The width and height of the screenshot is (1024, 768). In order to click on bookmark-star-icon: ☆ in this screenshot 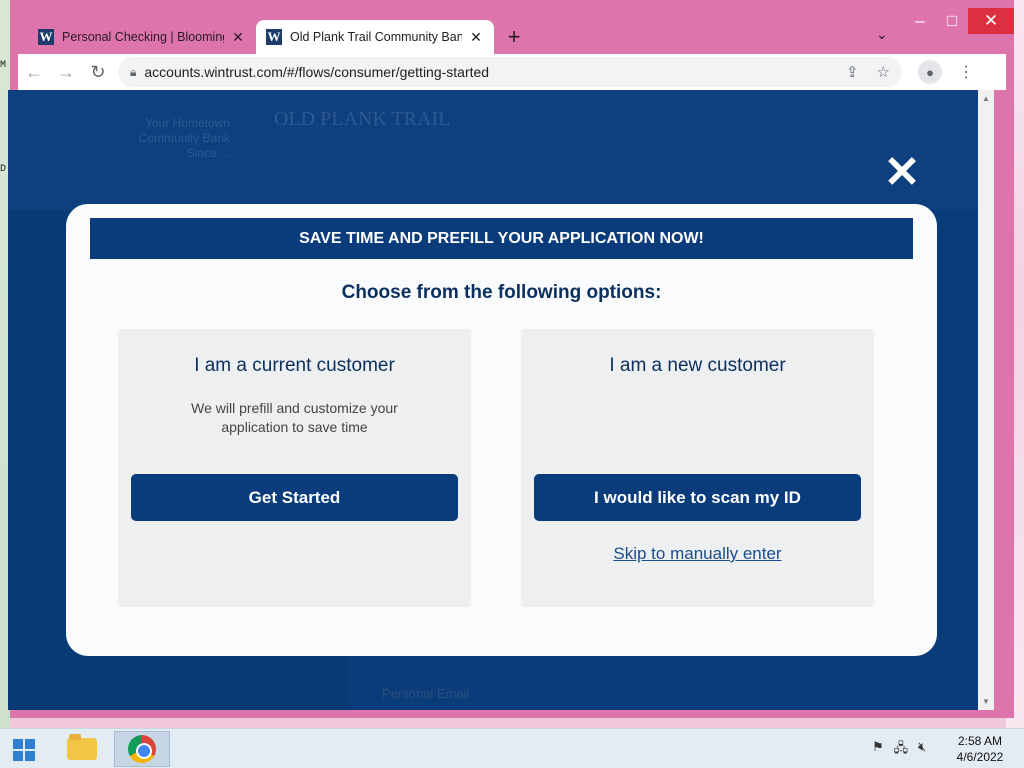, I will do `click(883, 72)`.